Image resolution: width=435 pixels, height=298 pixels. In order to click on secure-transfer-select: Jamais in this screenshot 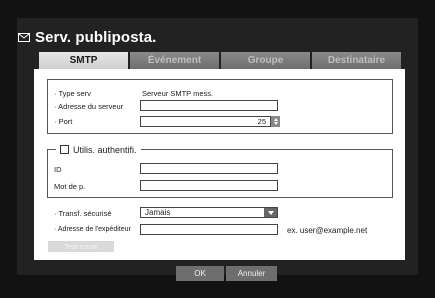, I will do `click(209, 212)`.